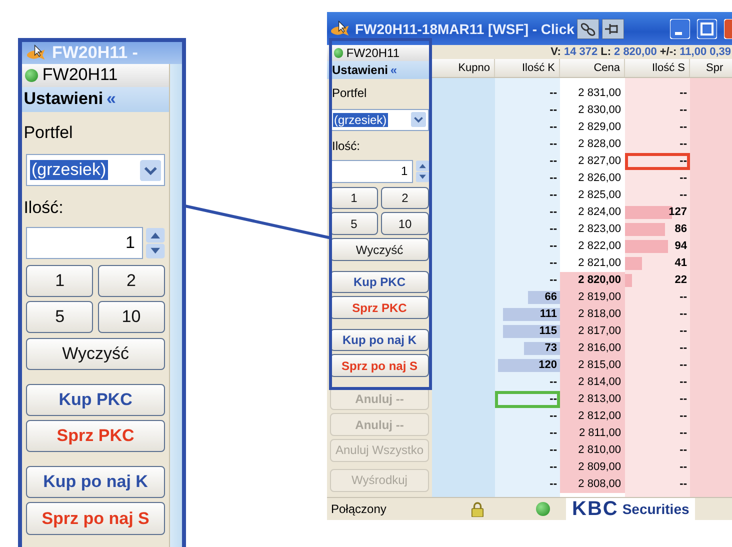 The height and width of the screenshot is (547, 732). I want to click on status-dot-icon, so click(31, 75).